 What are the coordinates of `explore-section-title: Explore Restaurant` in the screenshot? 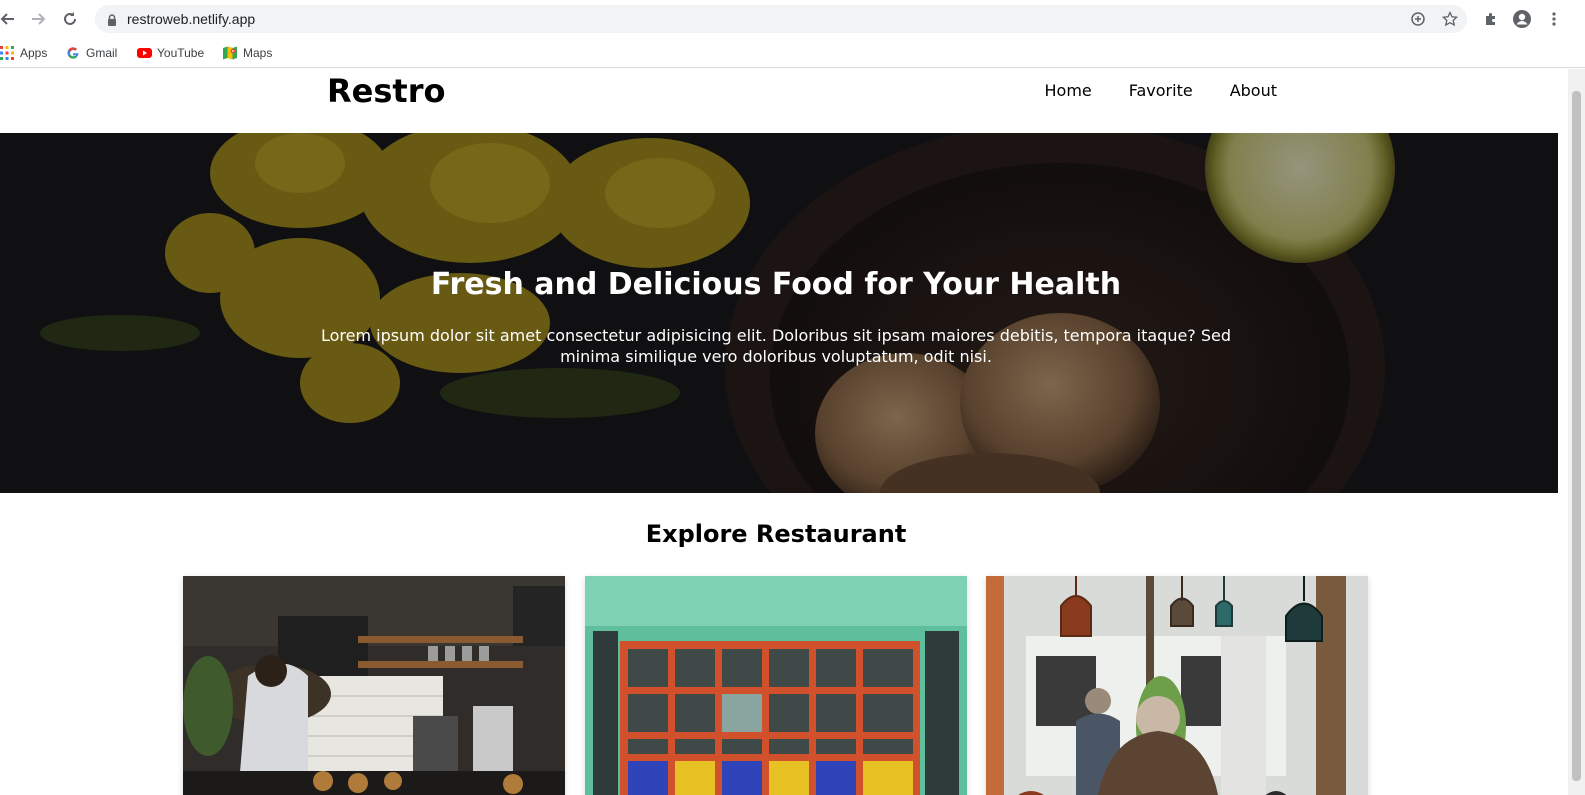 It's located at (776, 534).